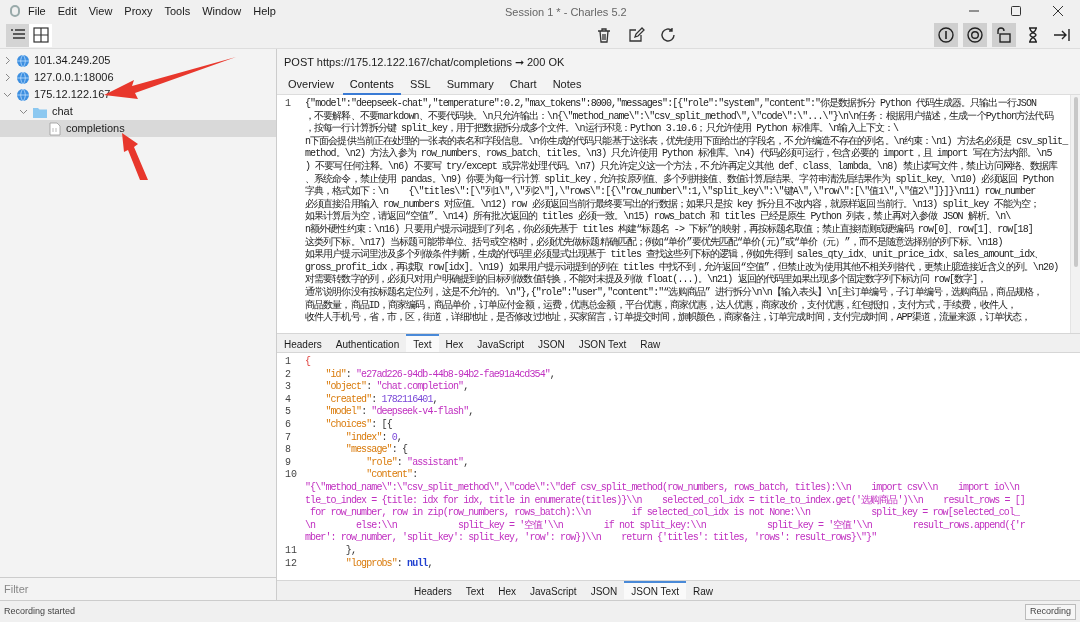  What do you see at coordinates (602, 129) in the screenshot?
I see `code-line: ，按每一行计算拆分键 split_key，用于把数据拆分成多个文件。\n运行环境：Python 3.10.6；只允许使用 Python 标准库。\n输入上下文：\` at bounding box center [602, 129].